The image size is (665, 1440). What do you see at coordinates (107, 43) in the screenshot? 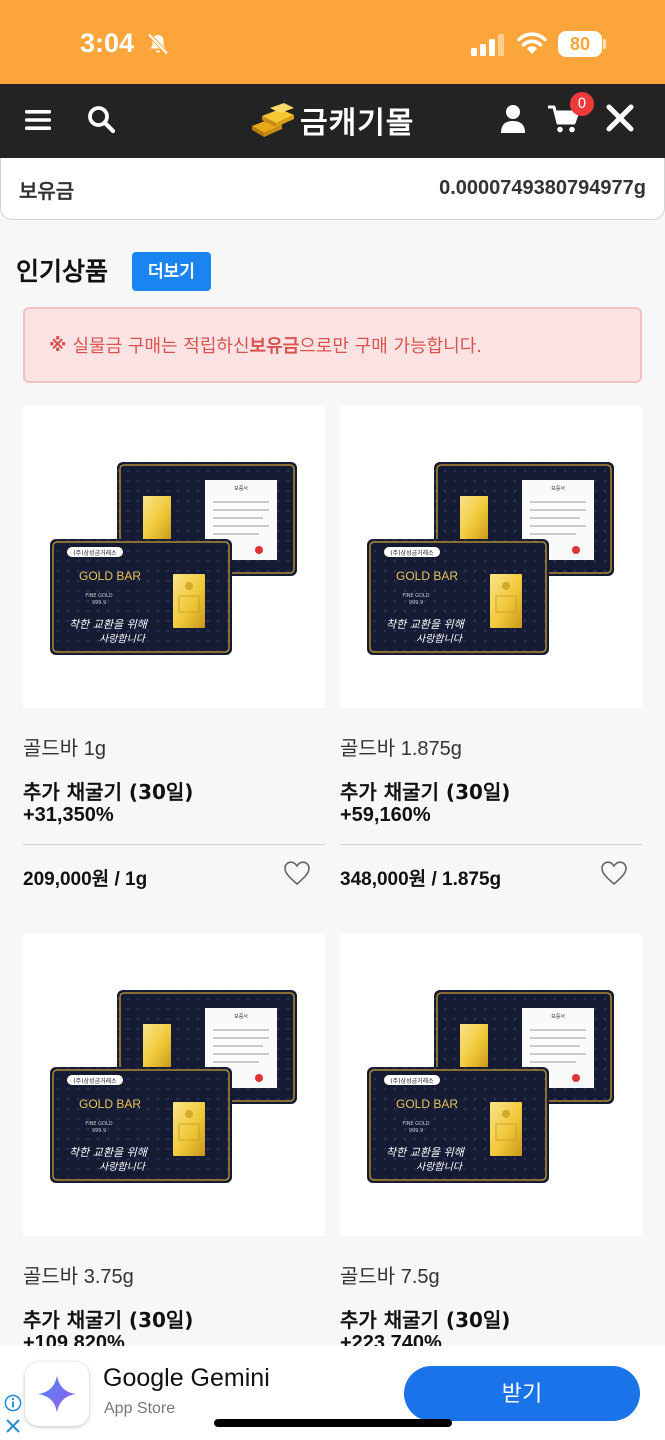
I see `status-time: 3:04` at bounding box center [107, 43].